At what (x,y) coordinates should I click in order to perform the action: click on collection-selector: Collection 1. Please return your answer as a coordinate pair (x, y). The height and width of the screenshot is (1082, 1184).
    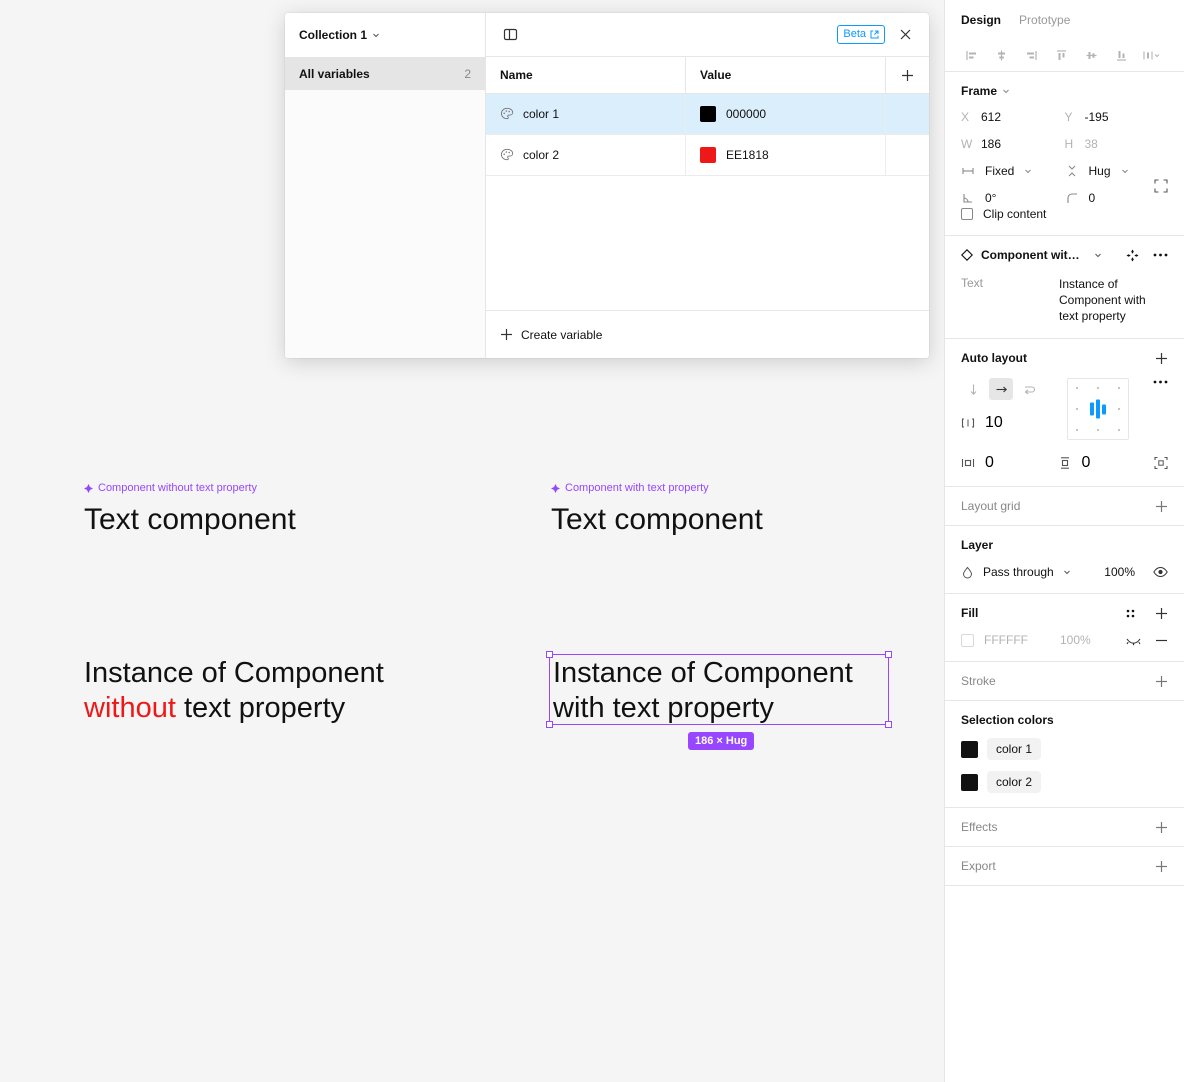
    Looking at the image, I should click on (385, 35).